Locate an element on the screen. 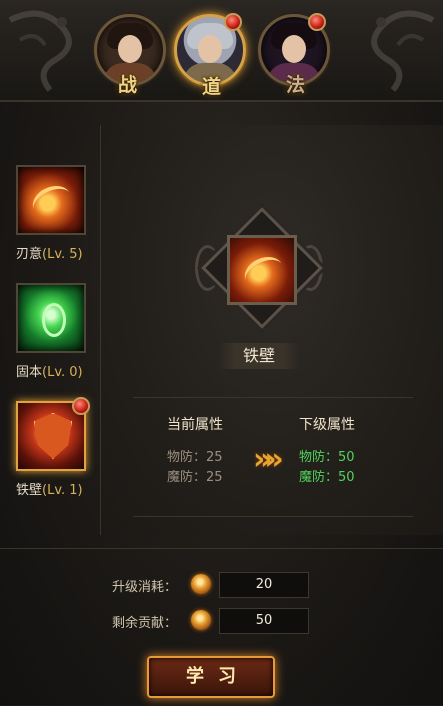 The image size is (443, 706). next-phys-def: 物防：50 is located at coordinates (327, 457).